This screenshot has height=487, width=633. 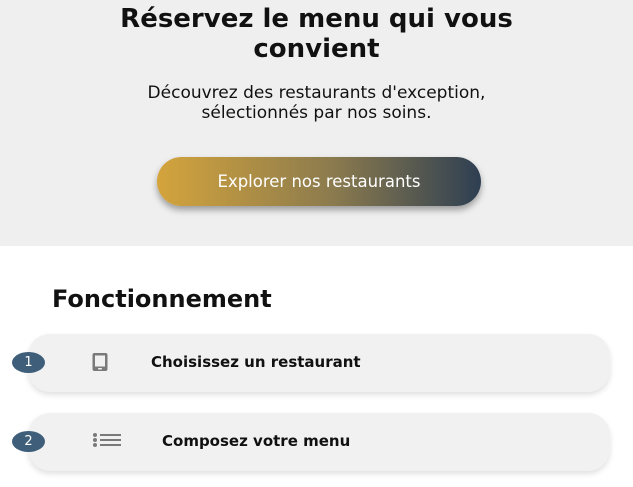 I want to click on hero-title: Réservez le menu qui vous convient, so click(x=316, y=34).